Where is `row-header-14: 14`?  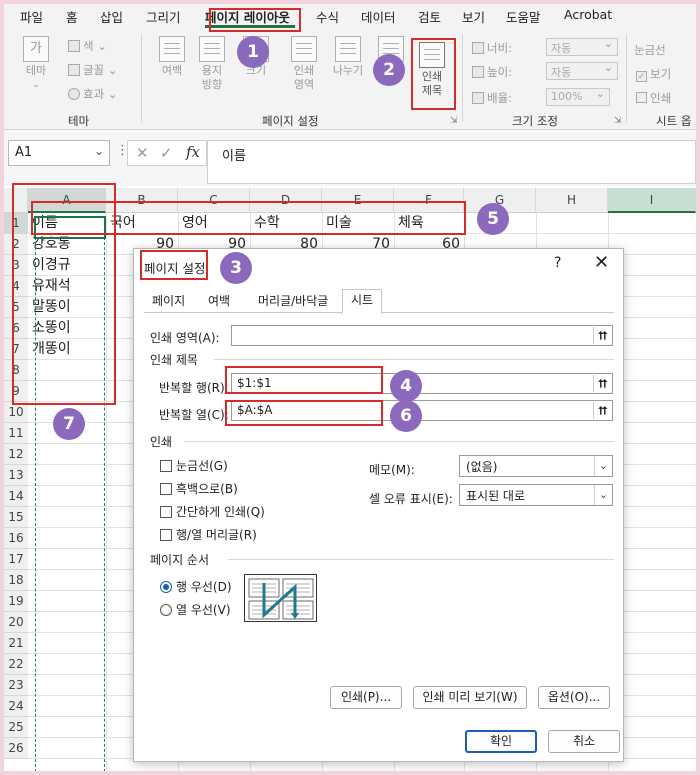
row-header-14: 14 is located at coordinates (16, 496).